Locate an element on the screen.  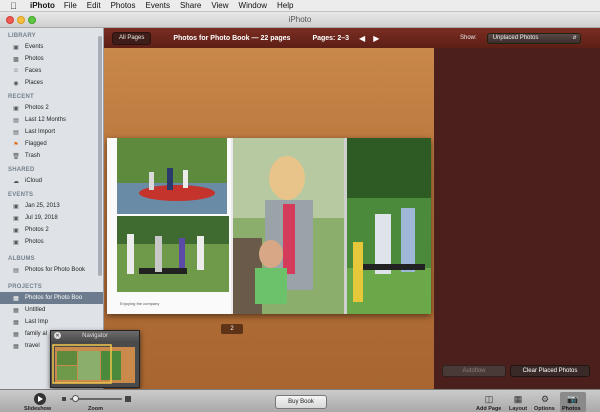
sidebar-item-label: Photos 2 is located at coordinates (37, 108).